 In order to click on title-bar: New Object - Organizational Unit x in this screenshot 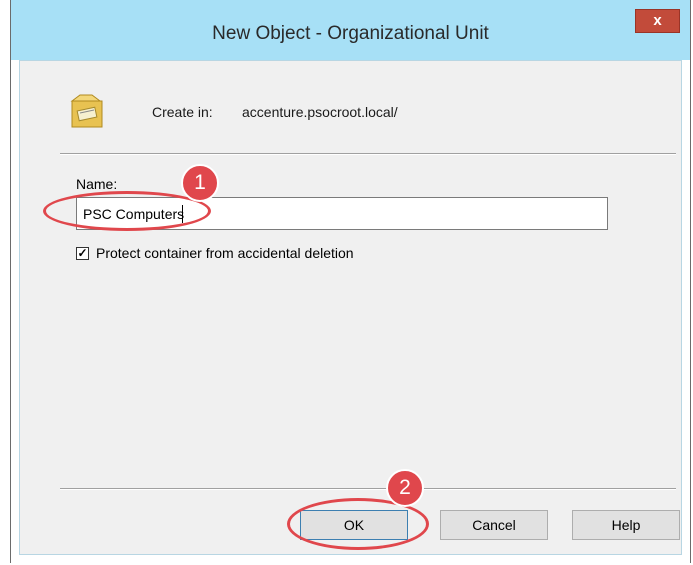, I will do `click(350, 30)`.